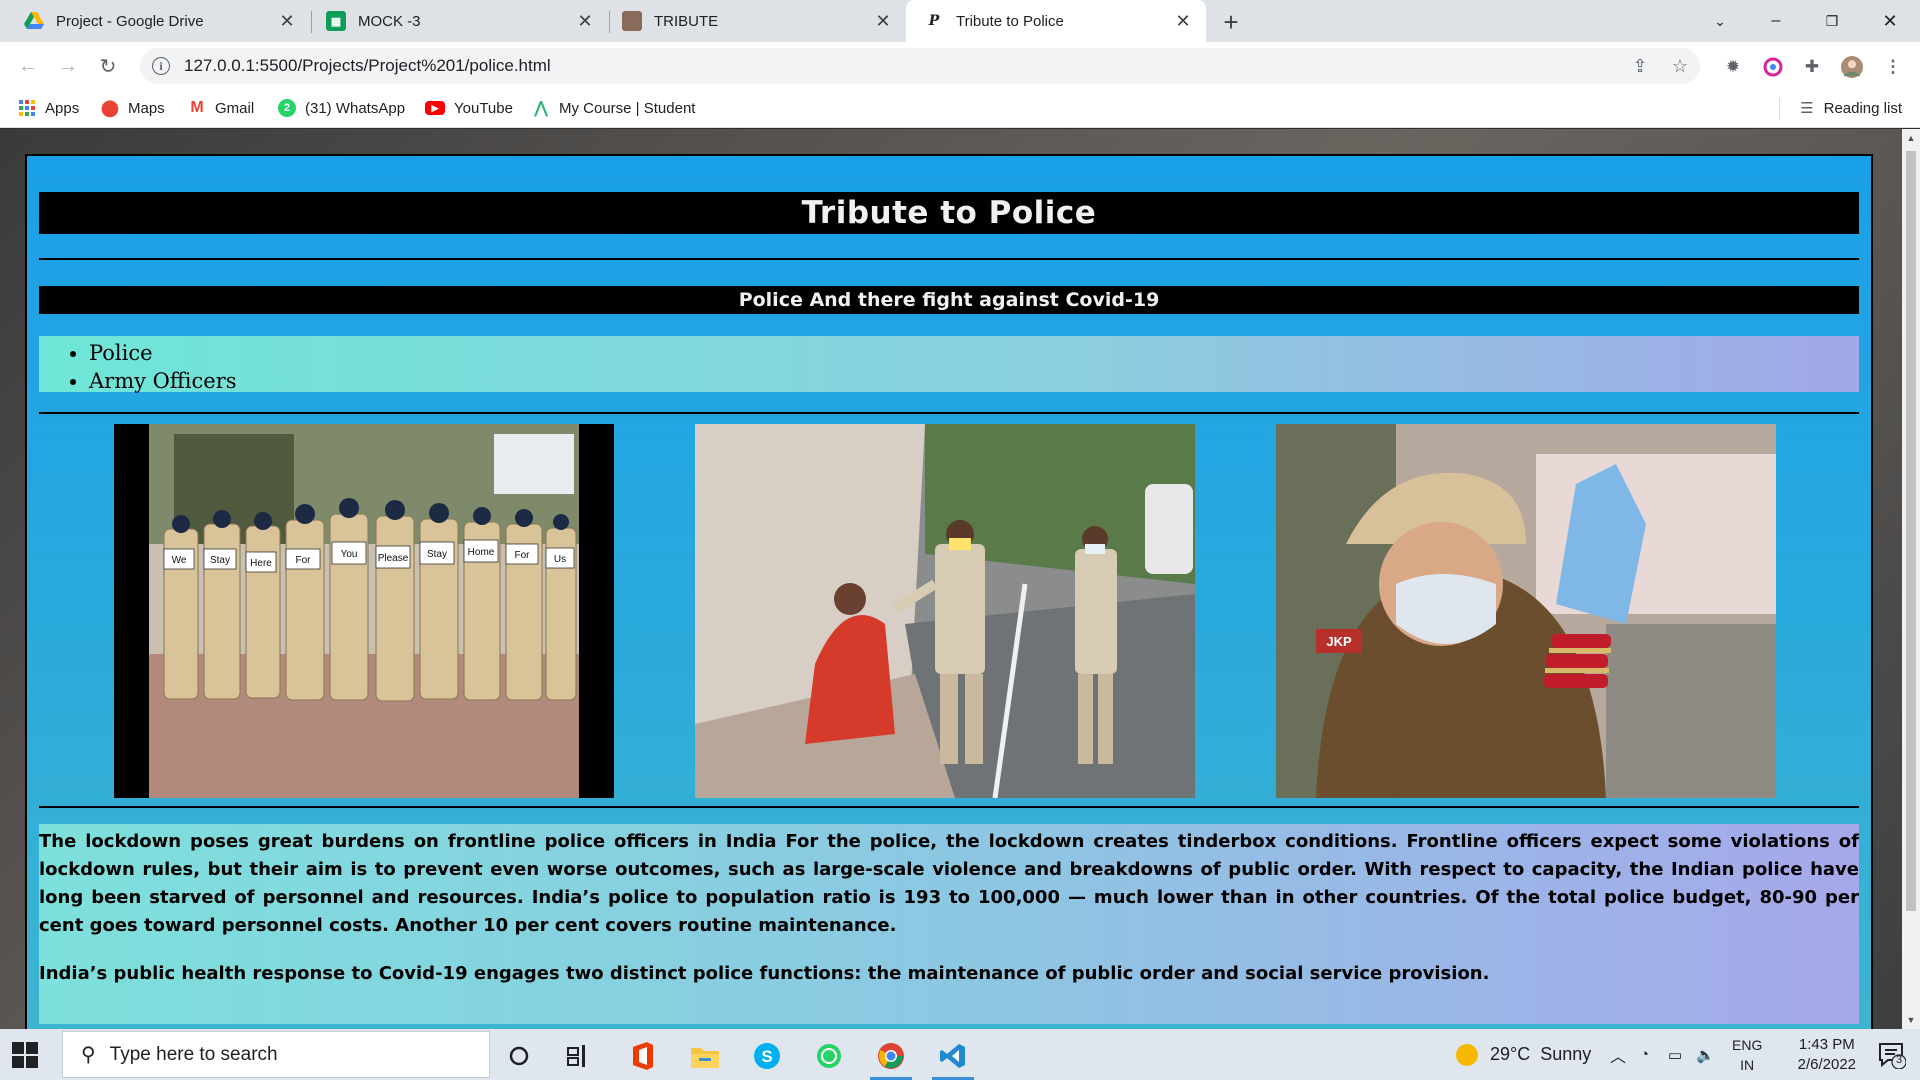 The image size is (1920, 1080). I want to click on reload-icon: ↻, so click(108, 66).